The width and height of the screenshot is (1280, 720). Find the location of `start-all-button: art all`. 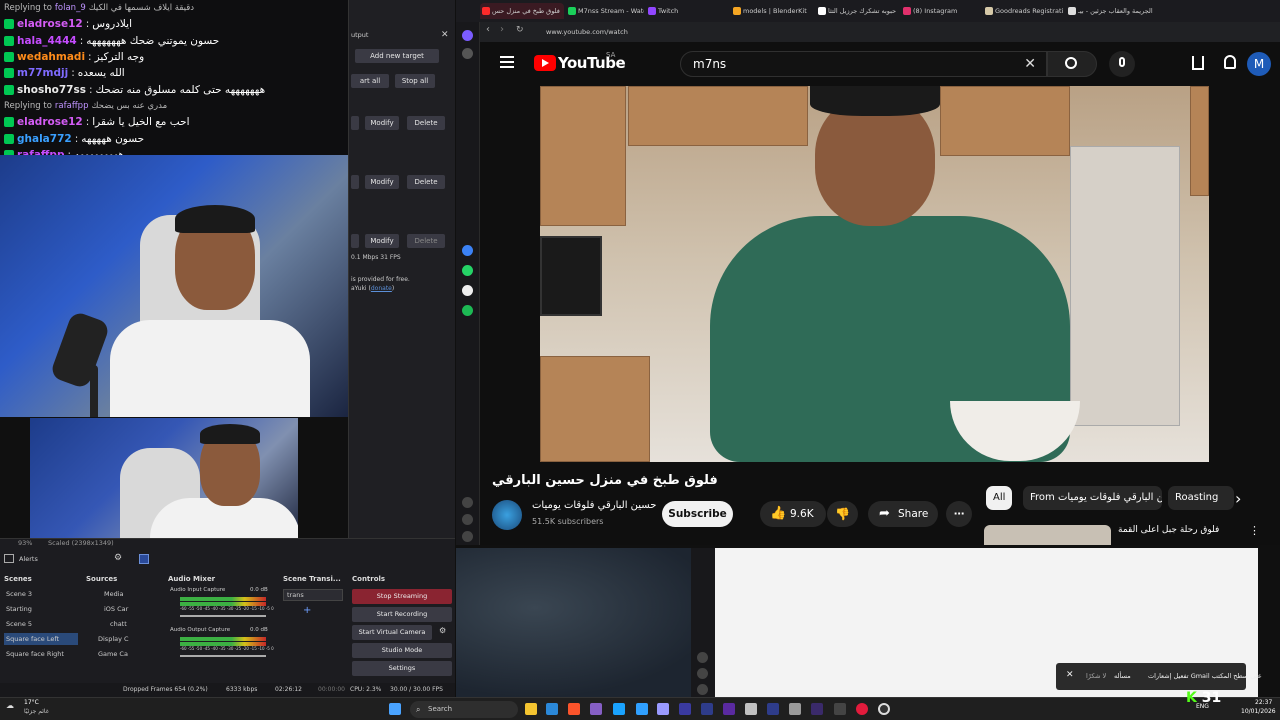

start-all-button: art all is located at coordinates (370, 81).